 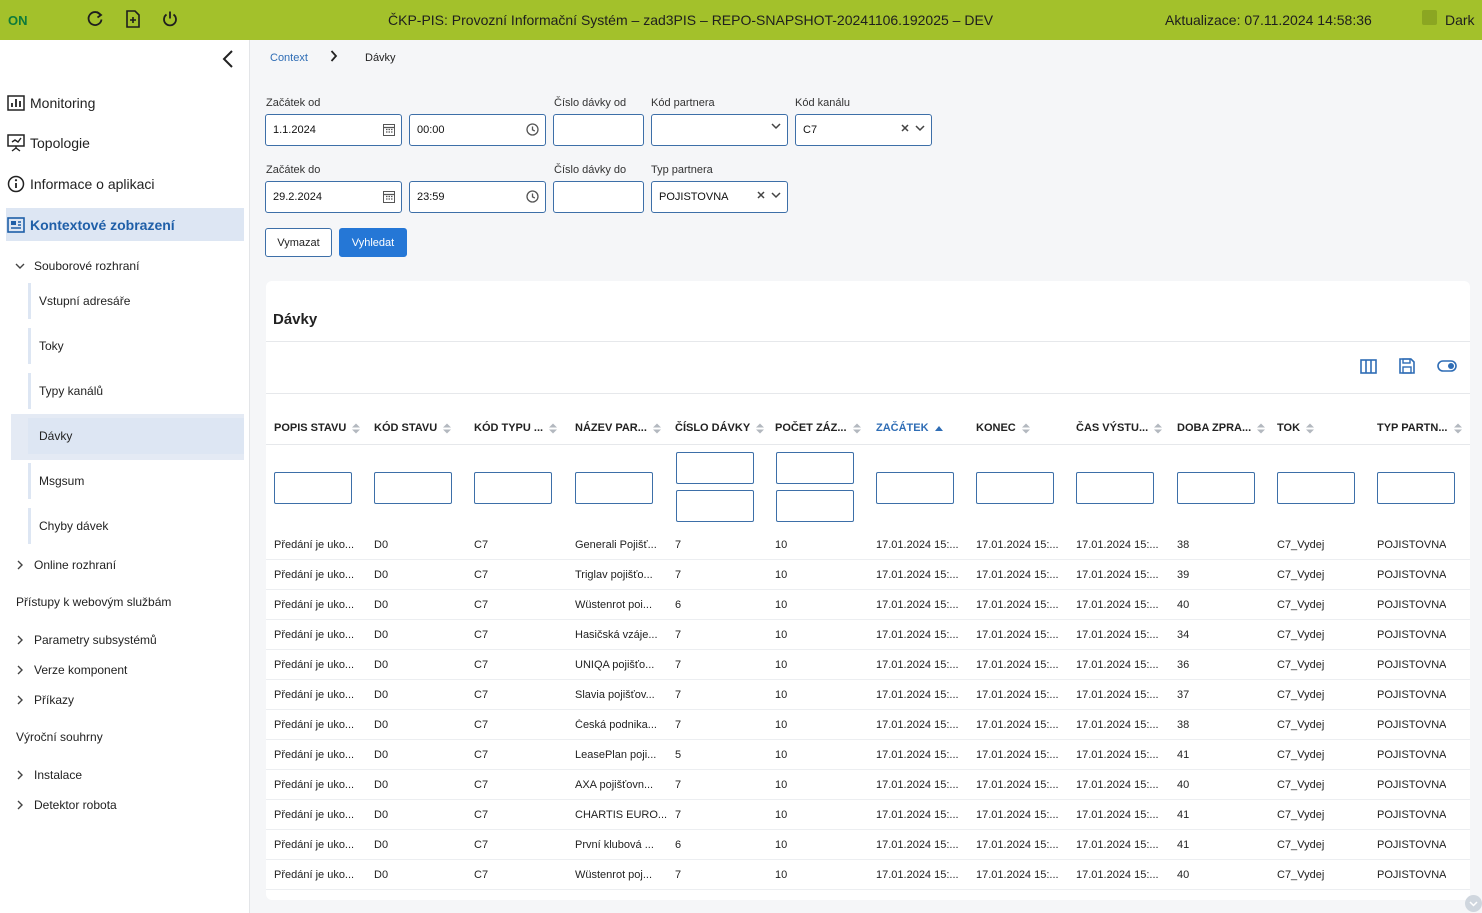 I want to click on toggle-icon, so click(x=1447, y=366).